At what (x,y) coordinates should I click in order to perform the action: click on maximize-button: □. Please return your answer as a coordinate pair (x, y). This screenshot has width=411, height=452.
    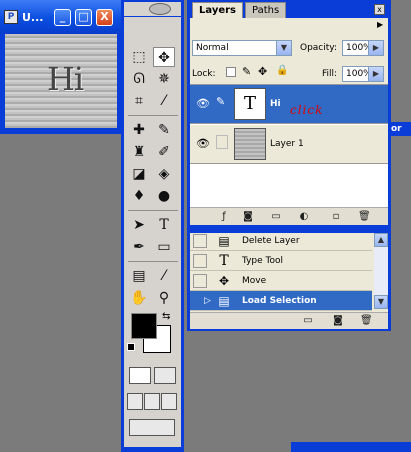
    Looking at the image, I should click on (83, 17).